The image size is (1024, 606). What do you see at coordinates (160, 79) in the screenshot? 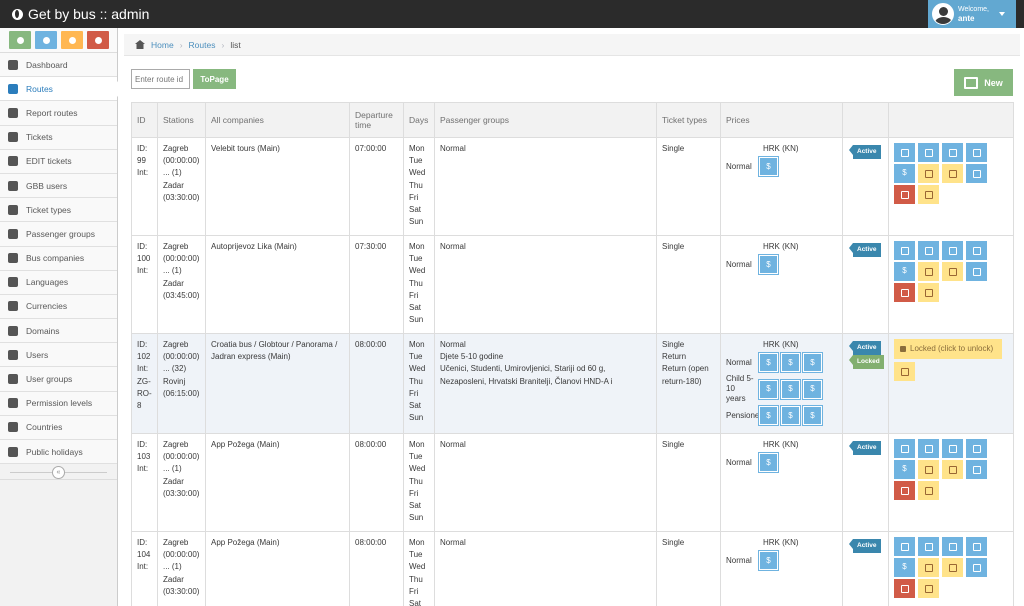
I see `route-id-input` at bounding box center [160, 79].